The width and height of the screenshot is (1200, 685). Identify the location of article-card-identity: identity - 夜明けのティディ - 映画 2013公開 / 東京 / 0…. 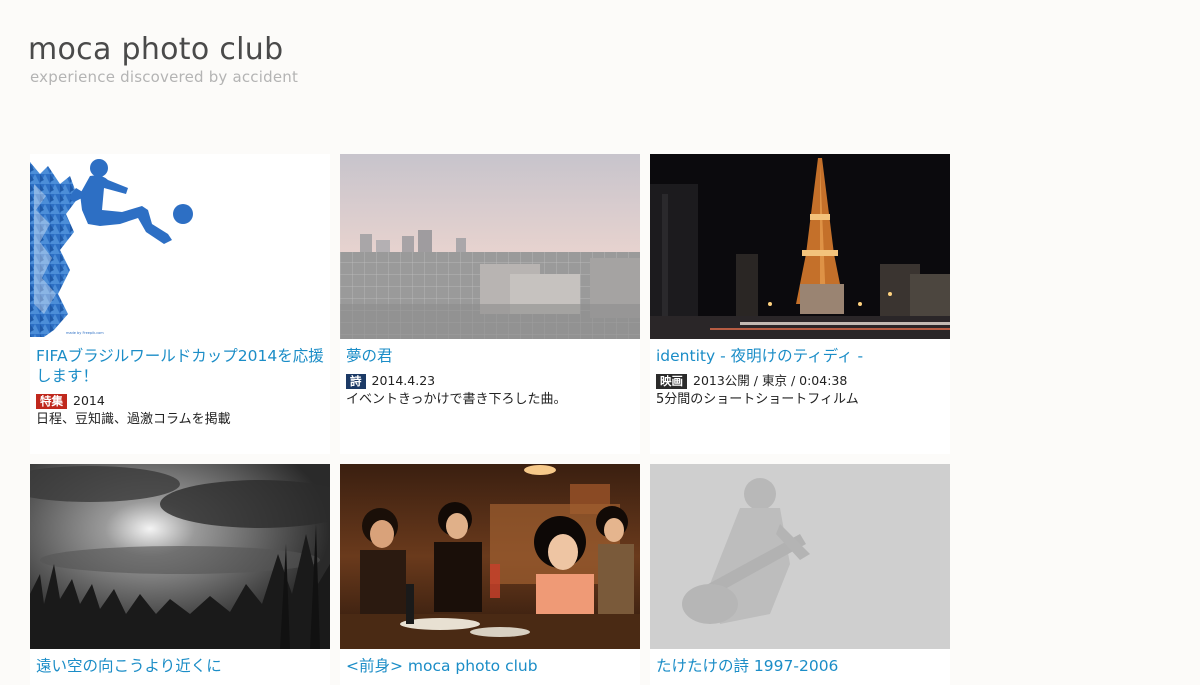
(800, 304).